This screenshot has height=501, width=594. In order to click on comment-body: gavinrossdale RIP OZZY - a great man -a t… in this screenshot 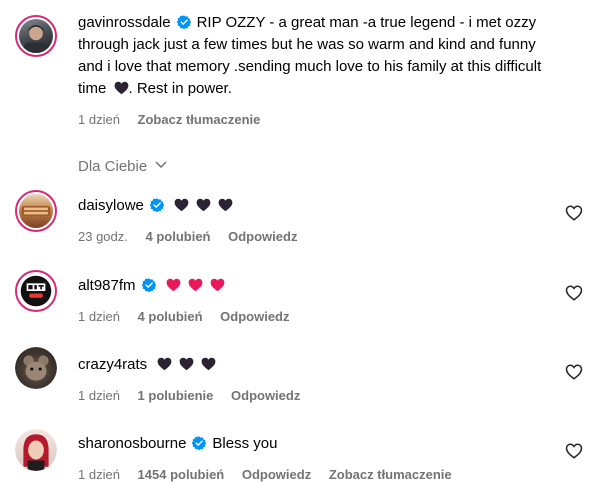, I will do `click(313, 56)`.